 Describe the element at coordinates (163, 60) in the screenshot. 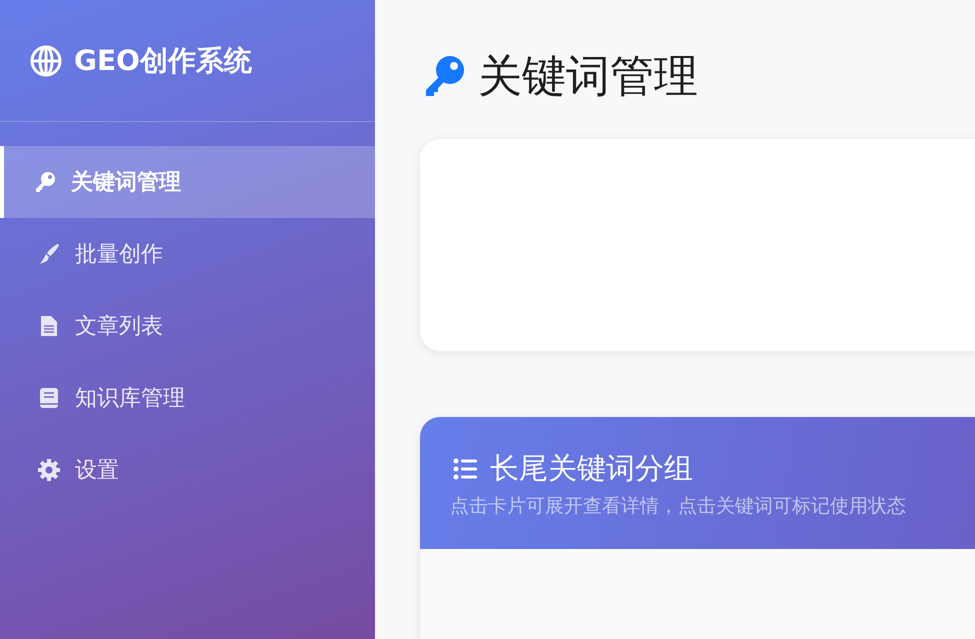

I see `app-title: GEO创作系统` at that location.